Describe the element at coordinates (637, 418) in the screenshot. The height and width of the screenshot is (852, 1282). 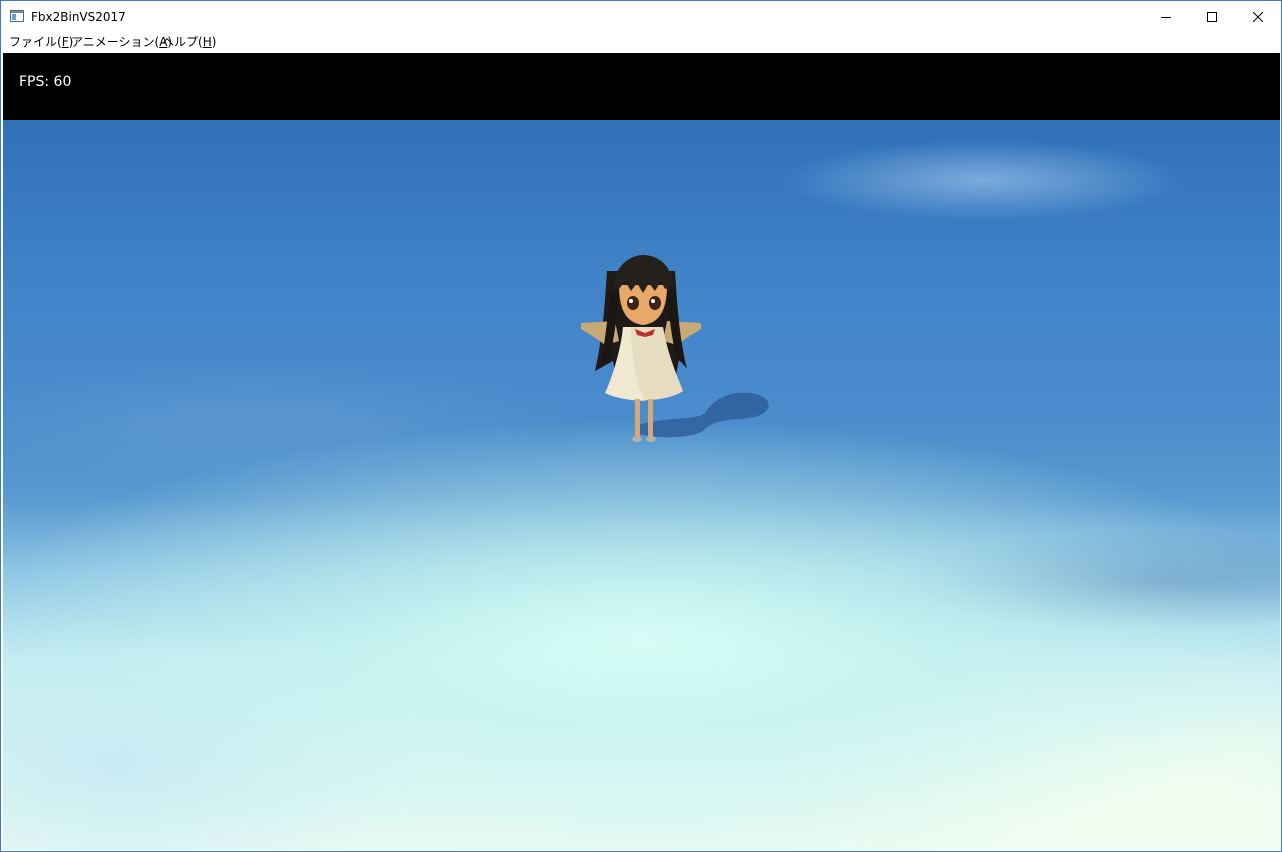
I see `character-legs` at that location.